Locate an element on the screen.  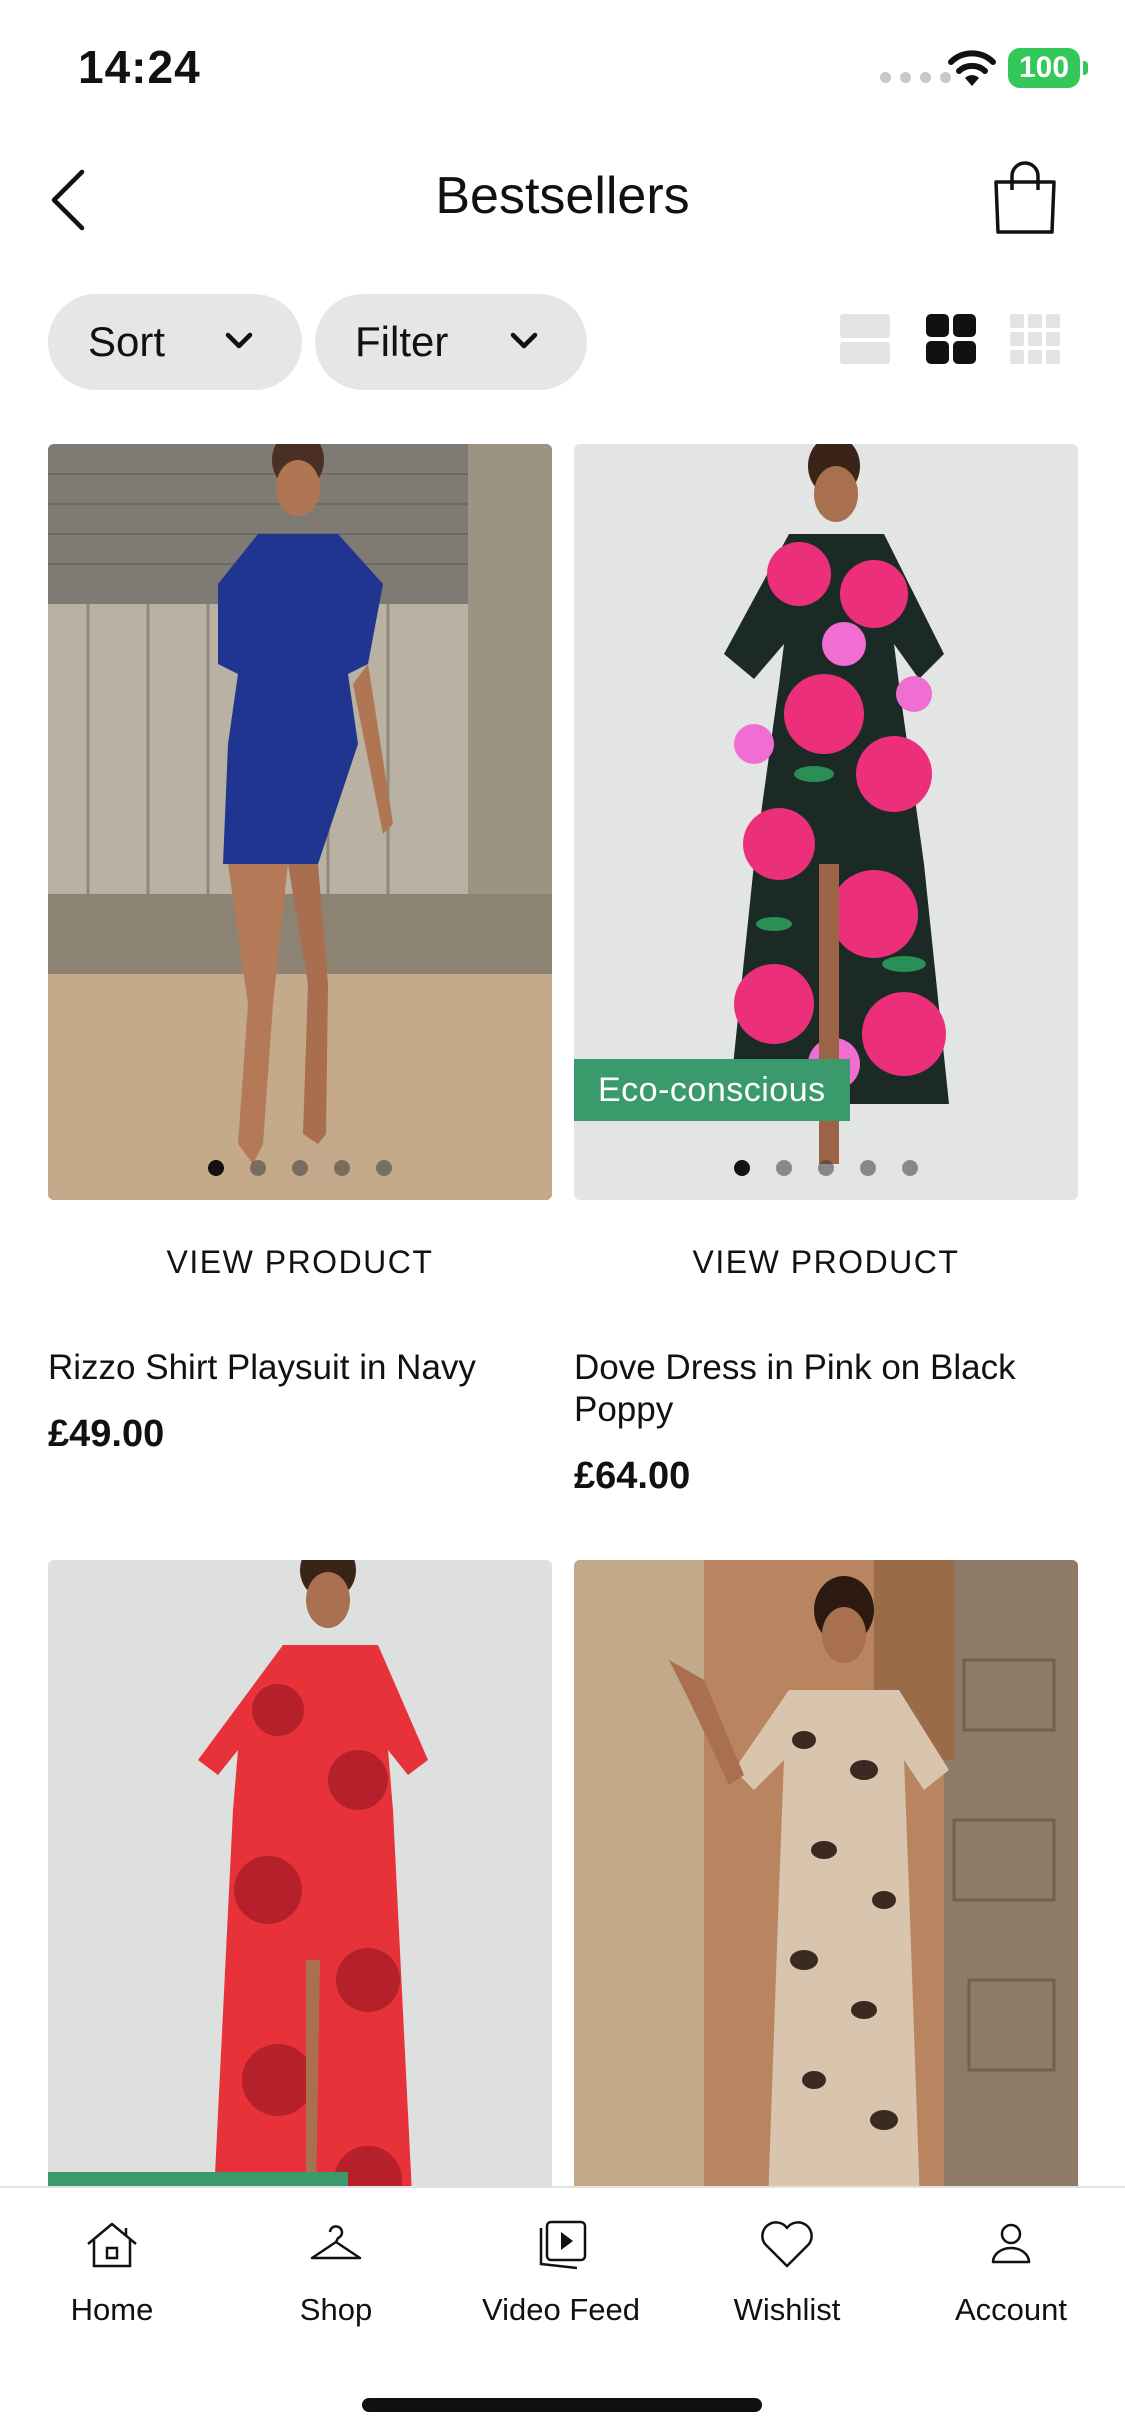
battery-level: 100 is located at coordinates (1044, 67).